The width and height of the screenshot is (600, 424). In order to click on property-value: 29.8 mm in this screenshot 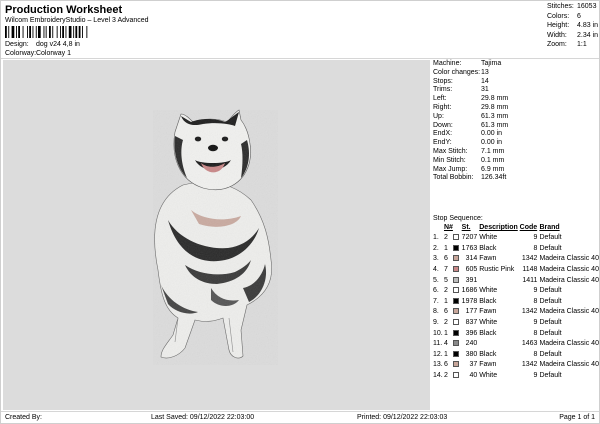, I will do `click(495, 99)`.